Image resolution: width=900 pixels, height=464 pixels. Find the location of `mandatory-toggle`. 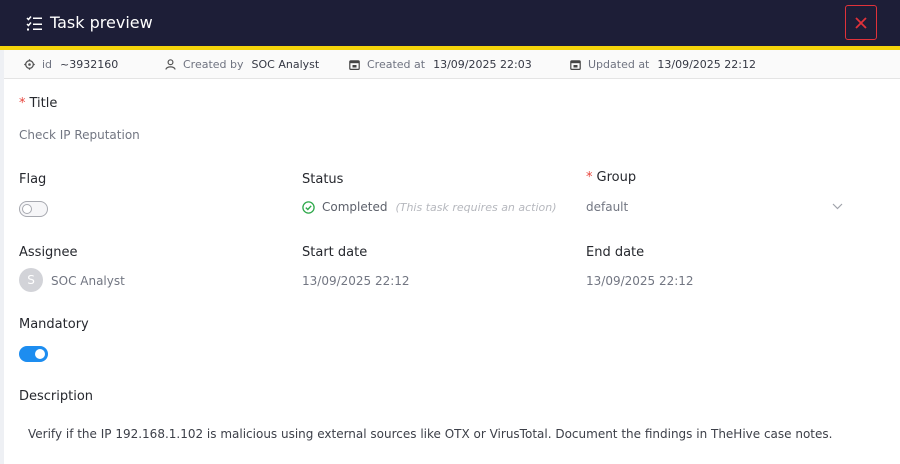

mandatory-toggle is located at coordinates (33, 354).